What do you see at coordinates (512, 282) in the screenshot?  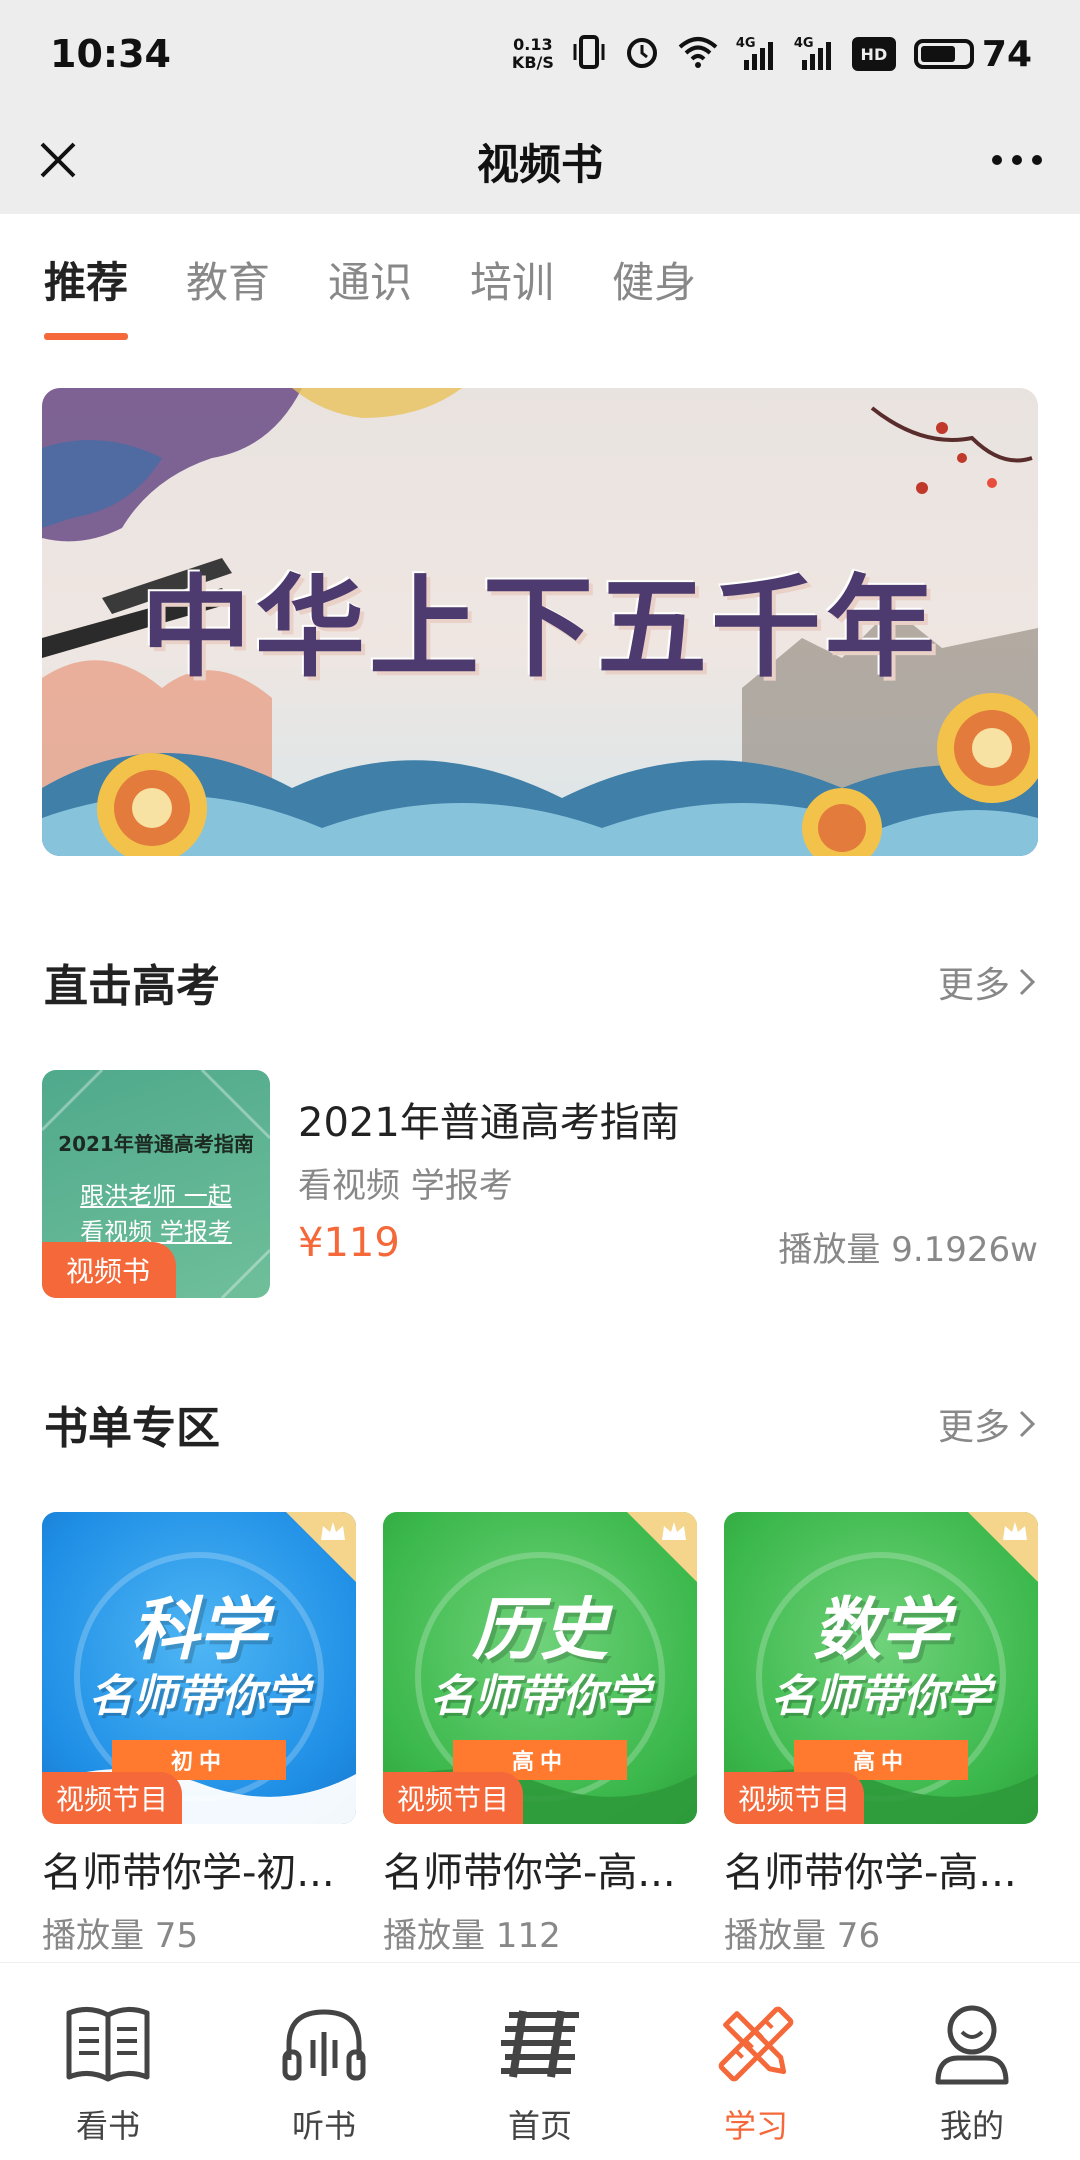 I see `tab-label: 培训` at bounding box center [512, 282].